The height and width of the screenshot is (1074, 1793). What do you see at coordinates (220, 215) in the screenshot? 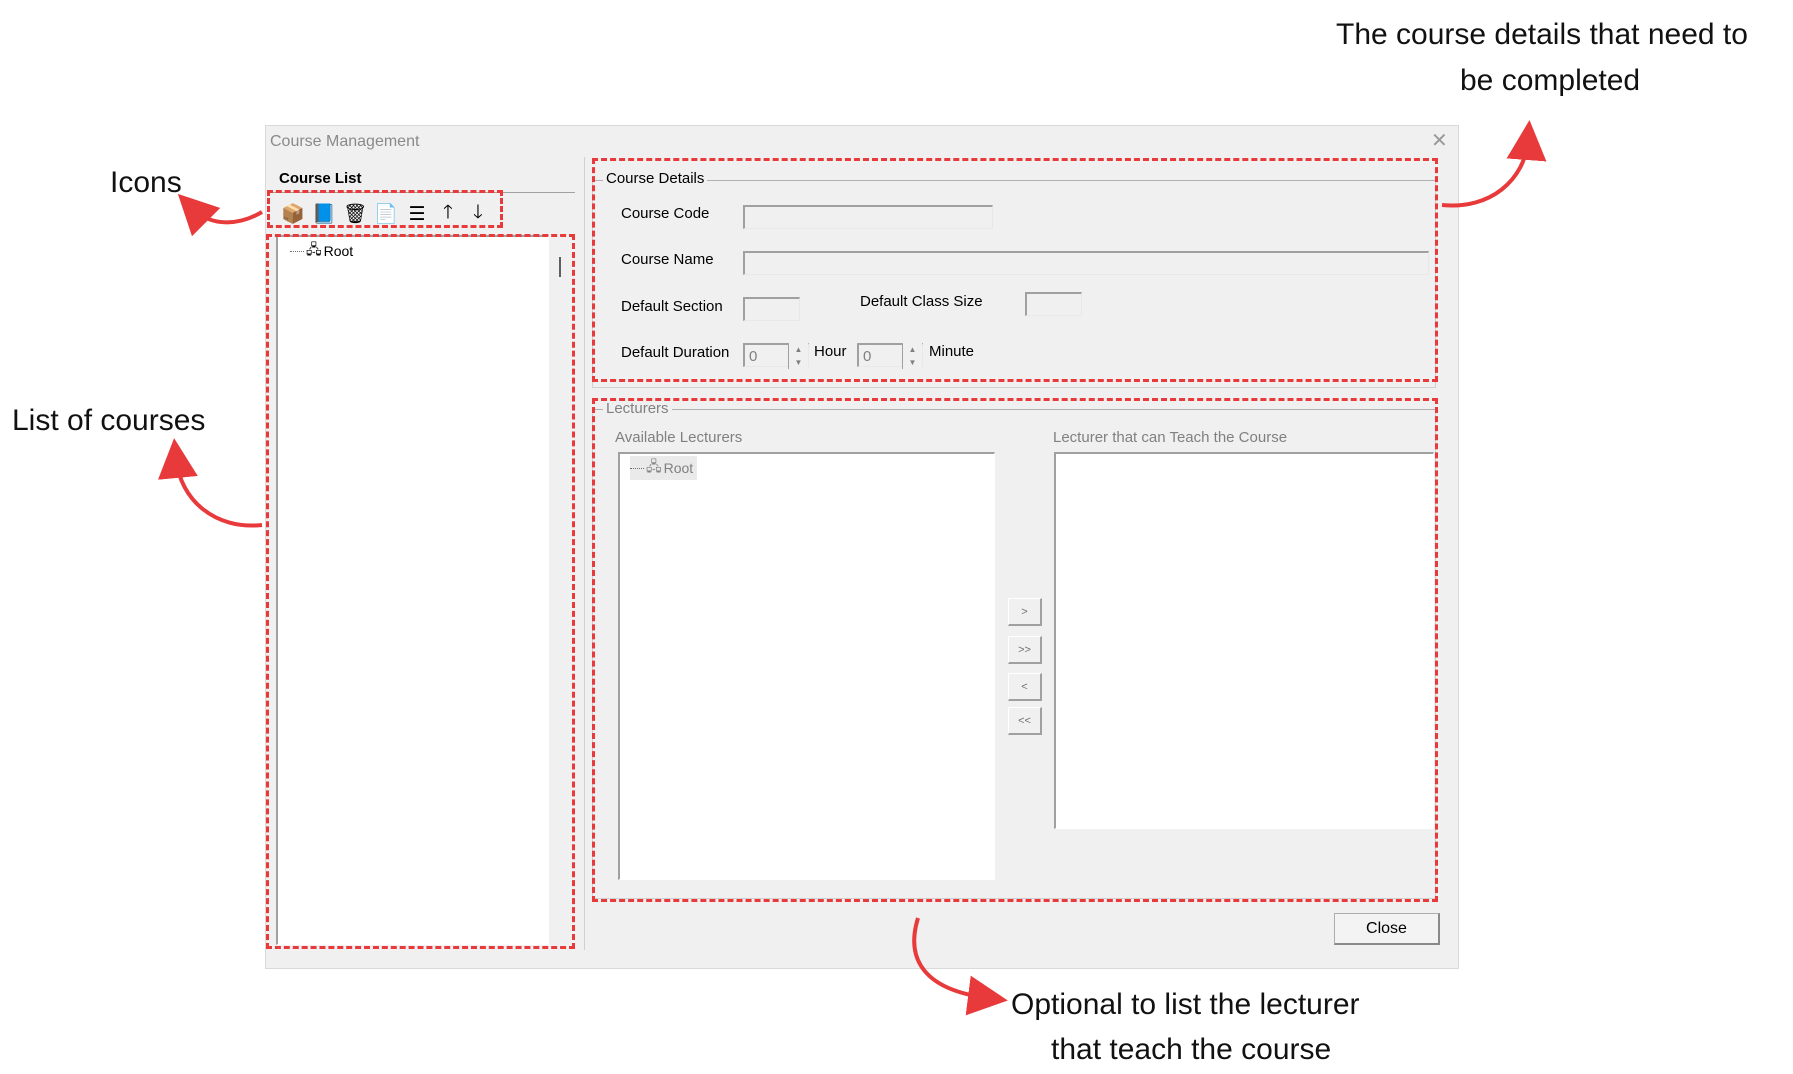
I see `arrow-to-icons` at bounding box center [220, 215].